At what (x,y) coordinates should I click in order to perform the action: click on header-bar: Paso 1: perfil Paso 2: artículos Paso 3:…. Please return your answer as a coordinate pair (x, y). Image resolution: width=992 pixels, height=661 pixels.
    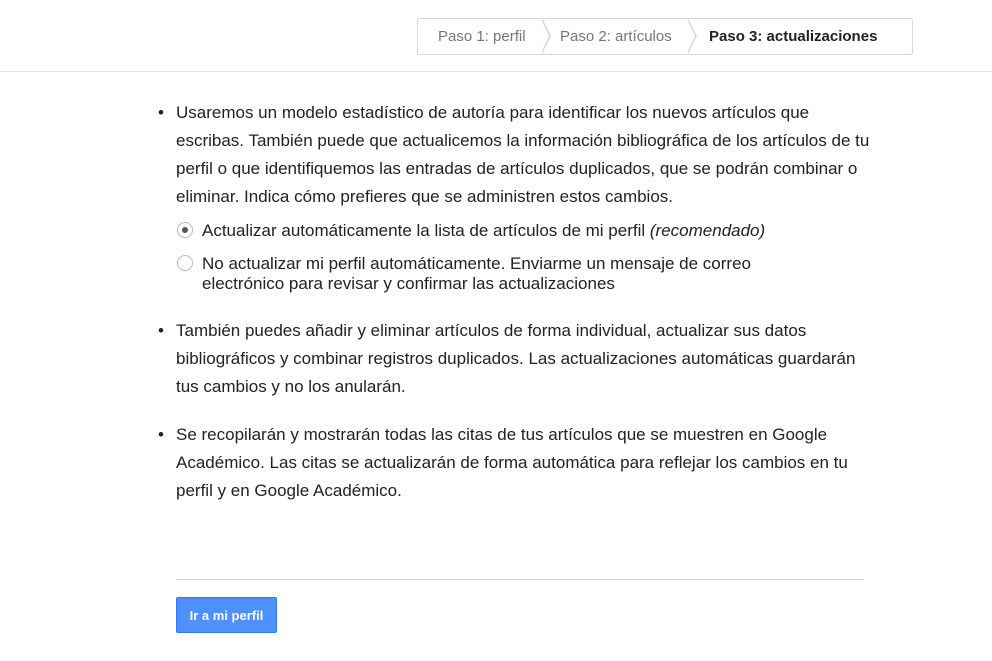
    Looking at the image, I should click on (496, 36).